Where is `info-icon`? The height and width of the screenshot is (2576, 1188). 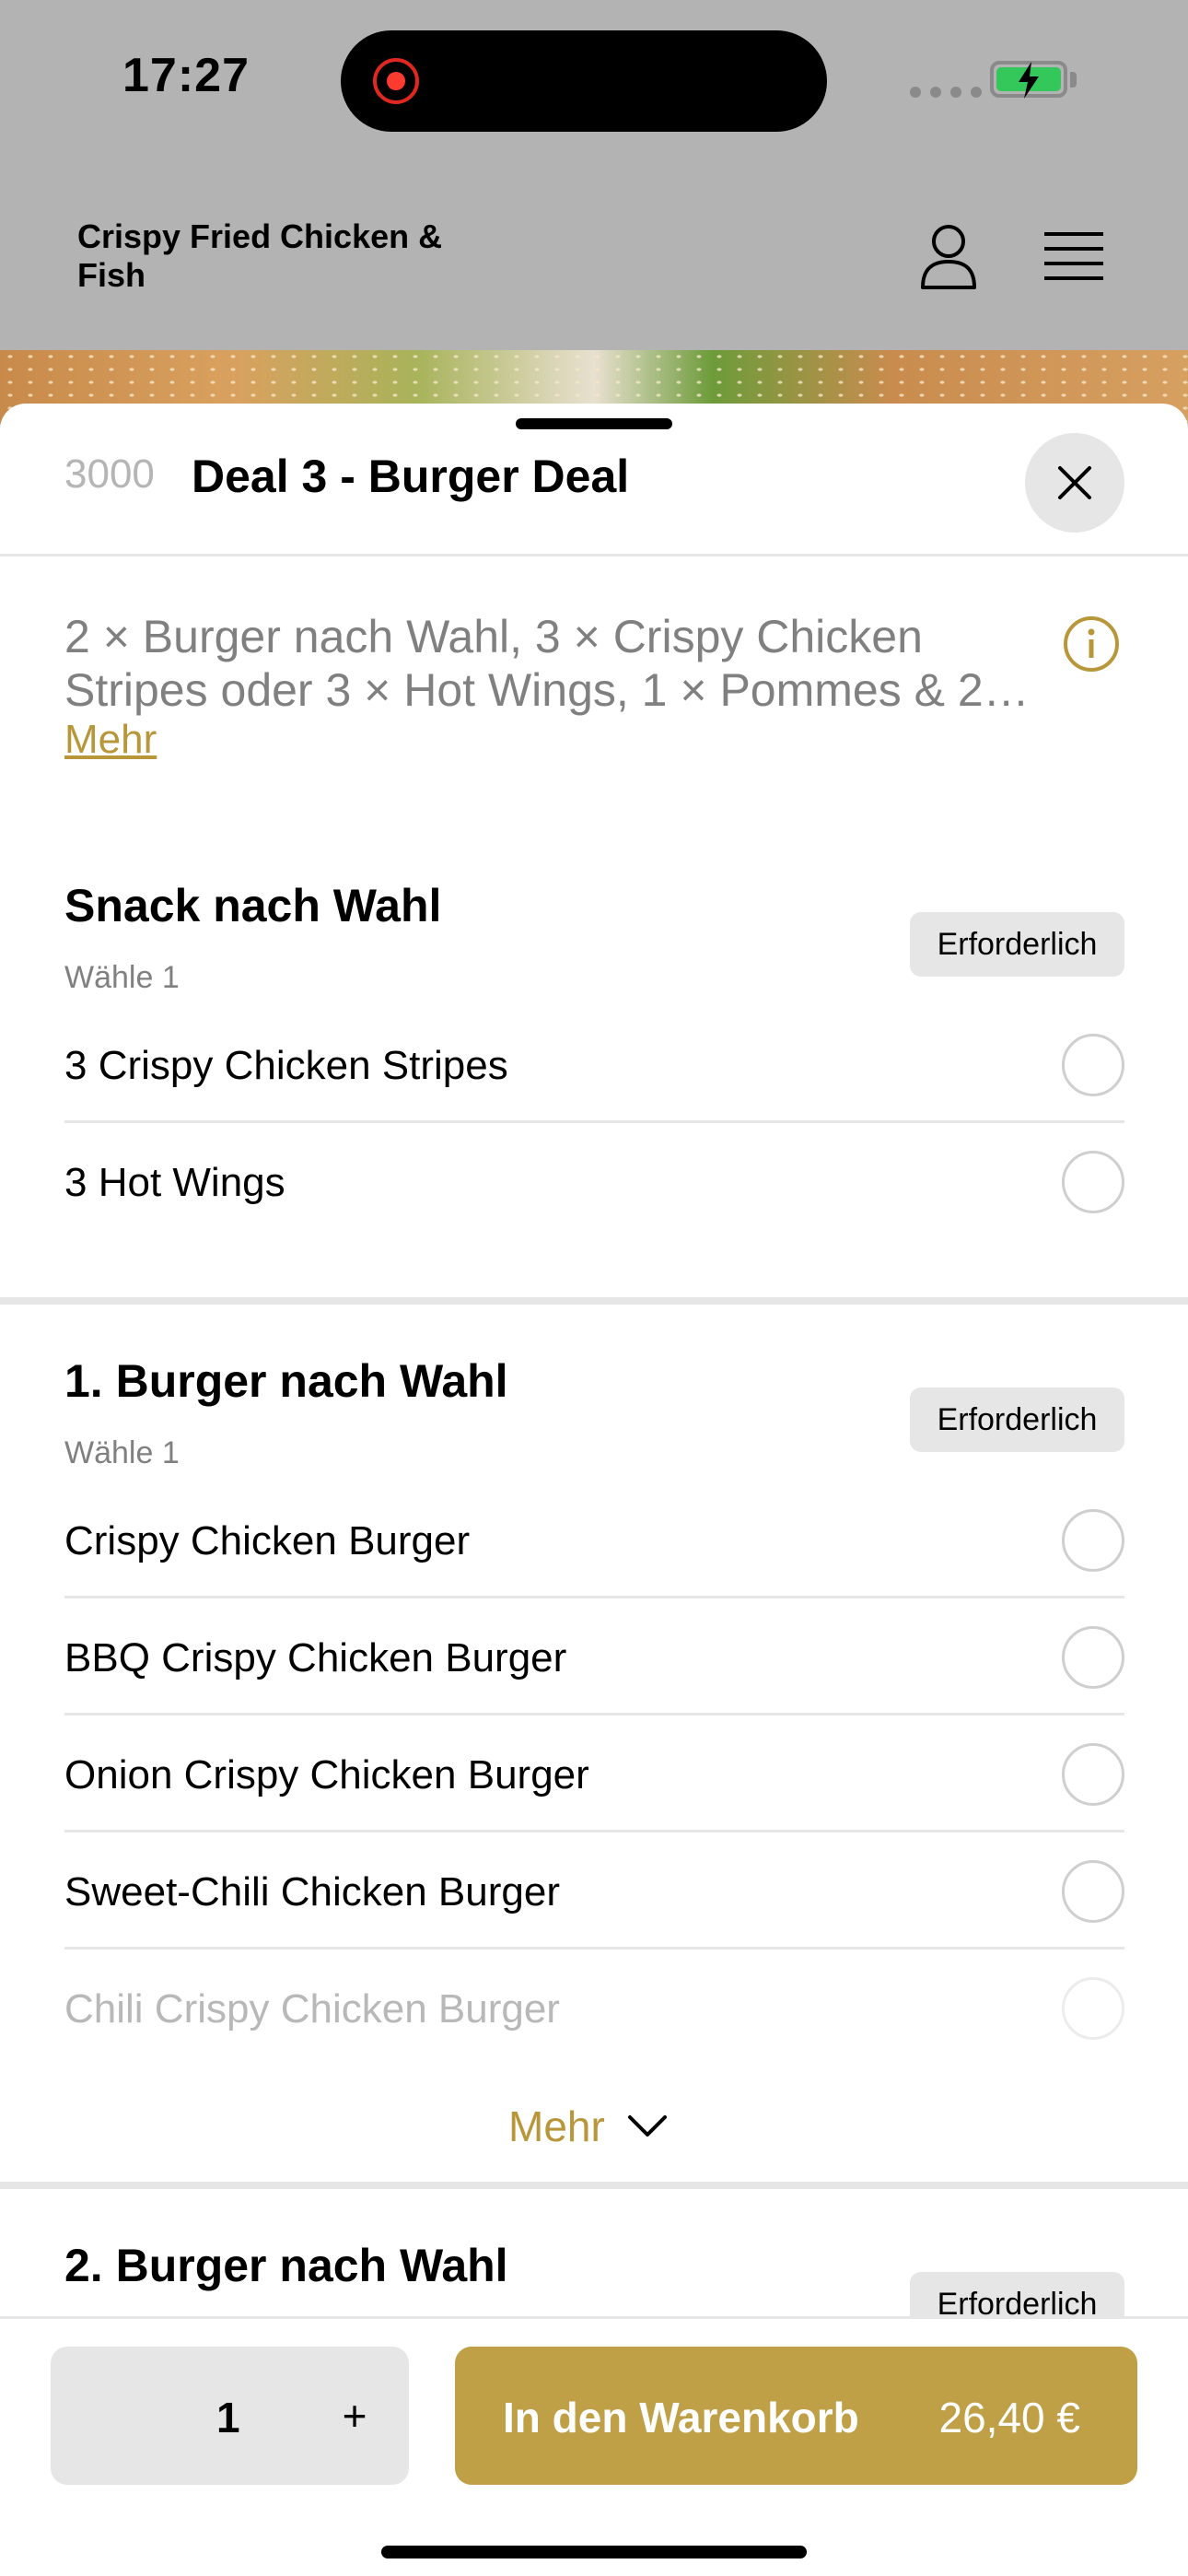 info-icon is located at coordinates (1091, 644).